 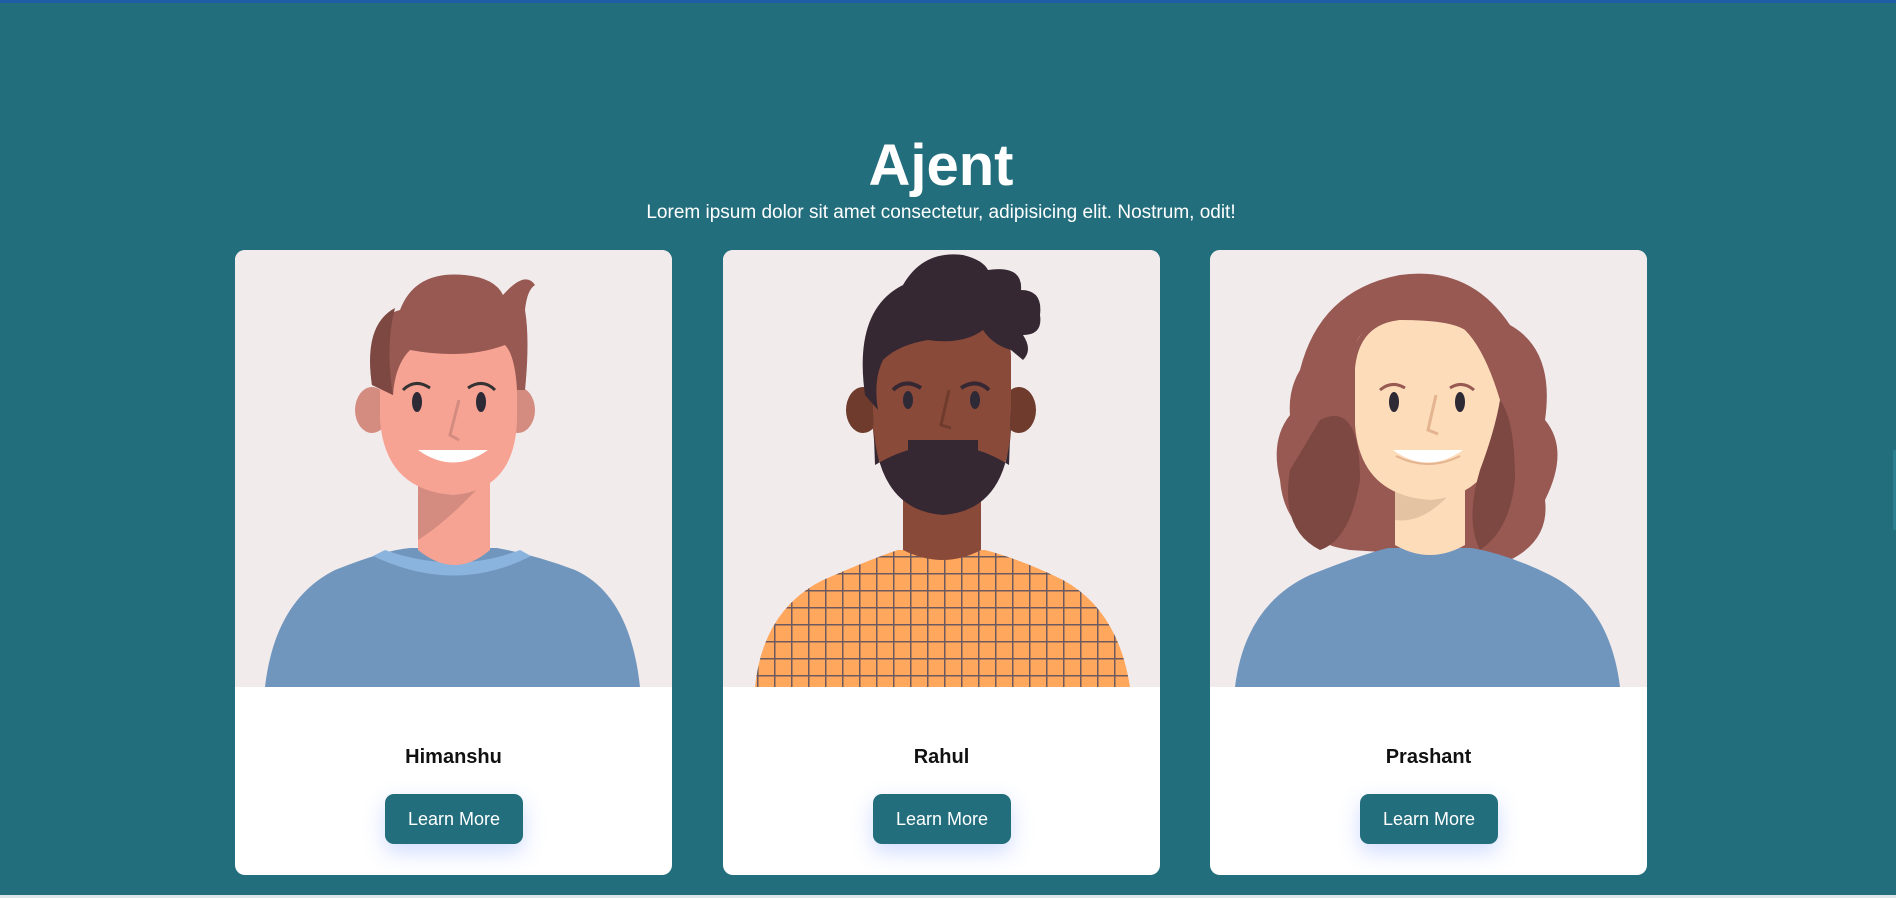 I want to click on card-name: Himanshu, so click(x=453, y=757).